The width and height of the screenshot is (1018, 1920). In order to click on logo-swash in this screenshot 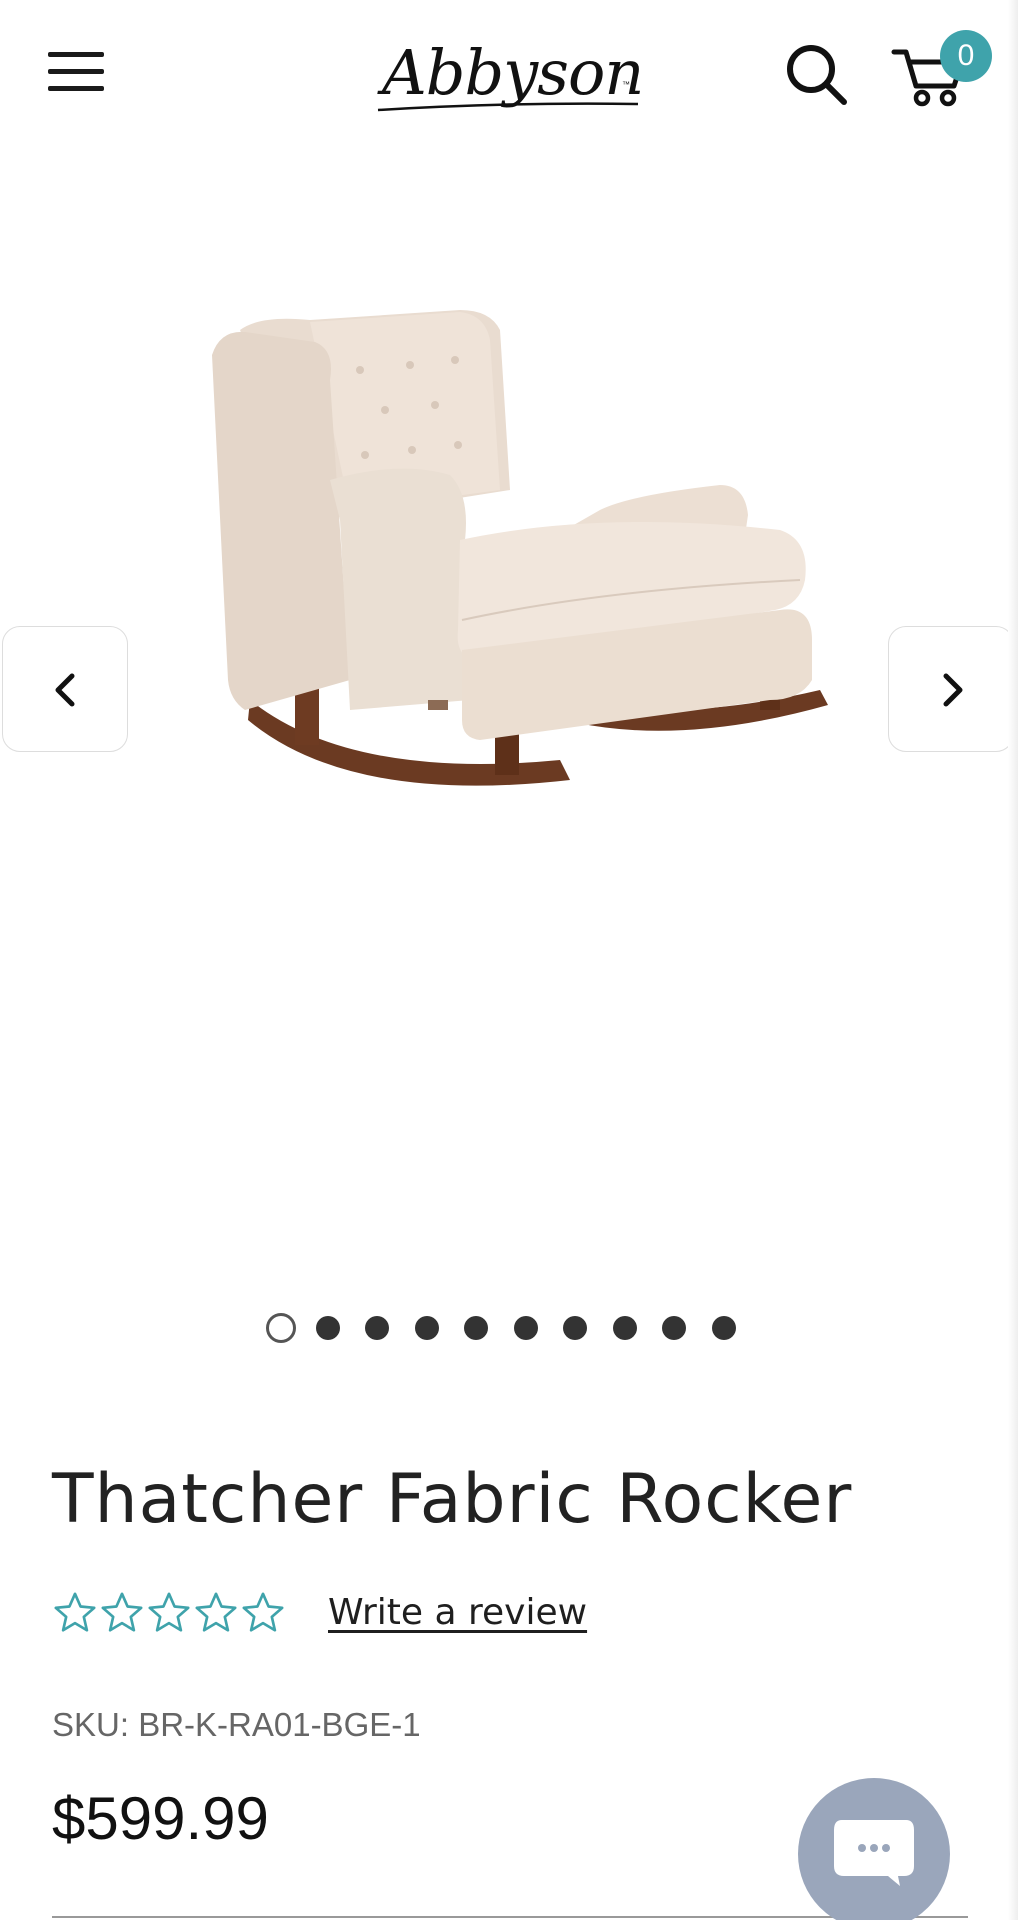, I will do `click(508, 107)`.